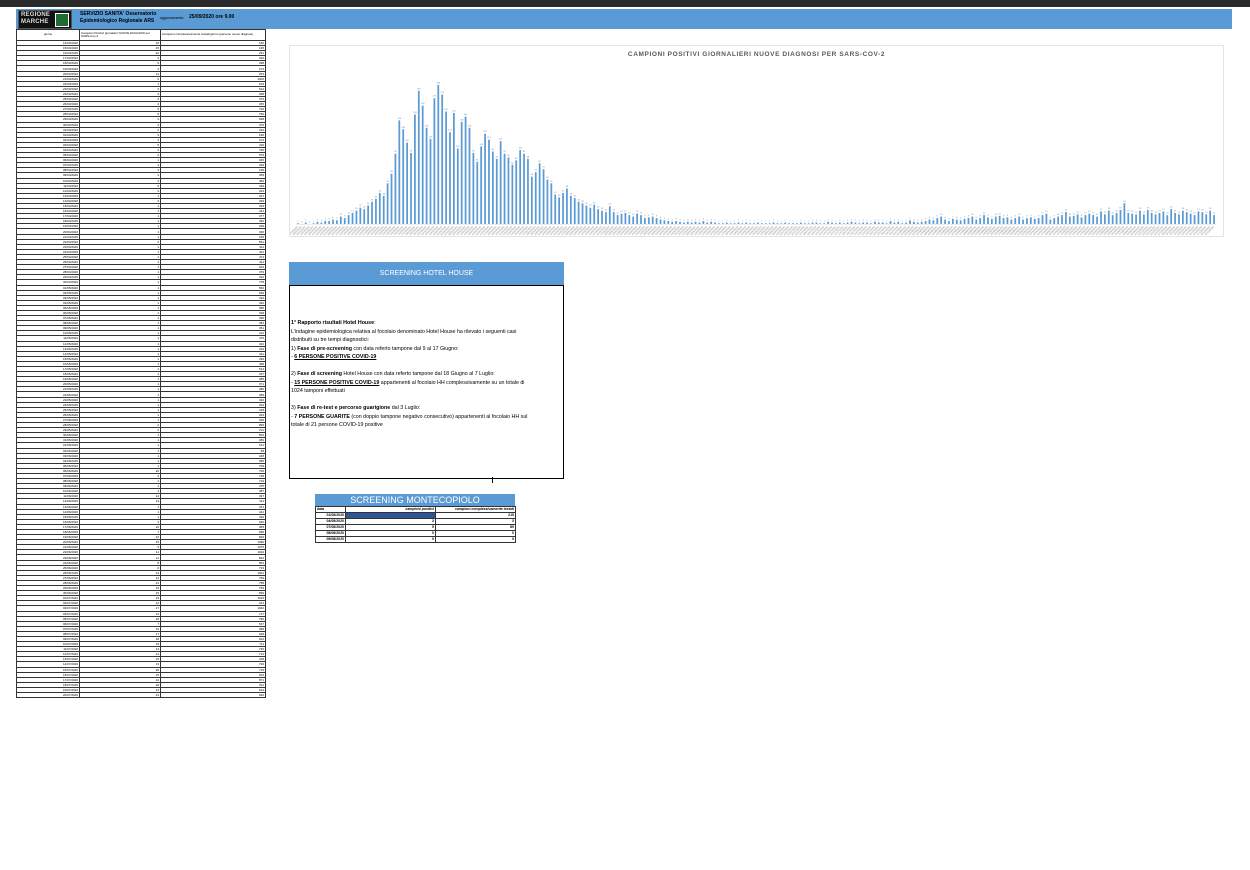 This screenshot has width=1250, height=870. Describe the element at coordinates (364, 208) in the screenshot. I see `bar-data-label: 20` at that location.